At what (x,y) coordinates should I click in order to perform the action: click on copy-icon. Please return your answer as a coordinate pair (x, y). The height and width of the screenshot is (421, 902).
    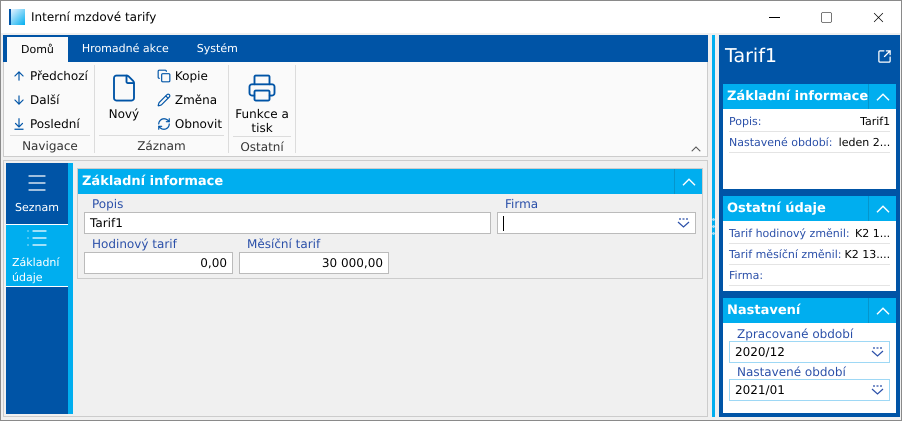
    Looking at the image, I should click on (163, 76).